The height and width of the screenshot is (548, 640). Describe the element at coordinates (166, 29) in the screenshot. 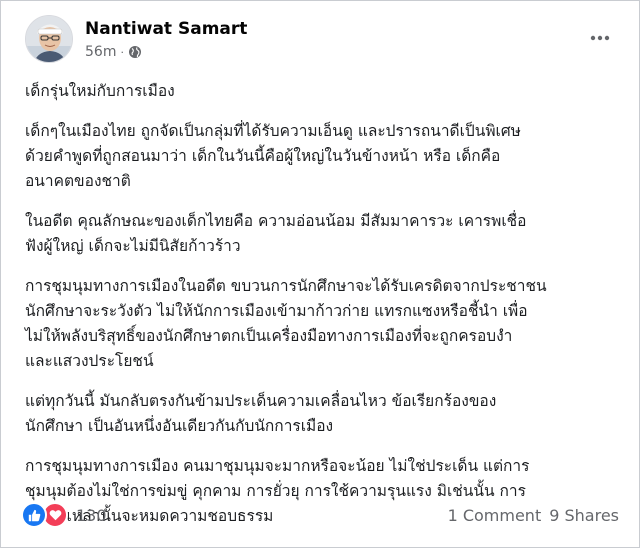

I see `author-name: Nantiwat Samart` at that location.